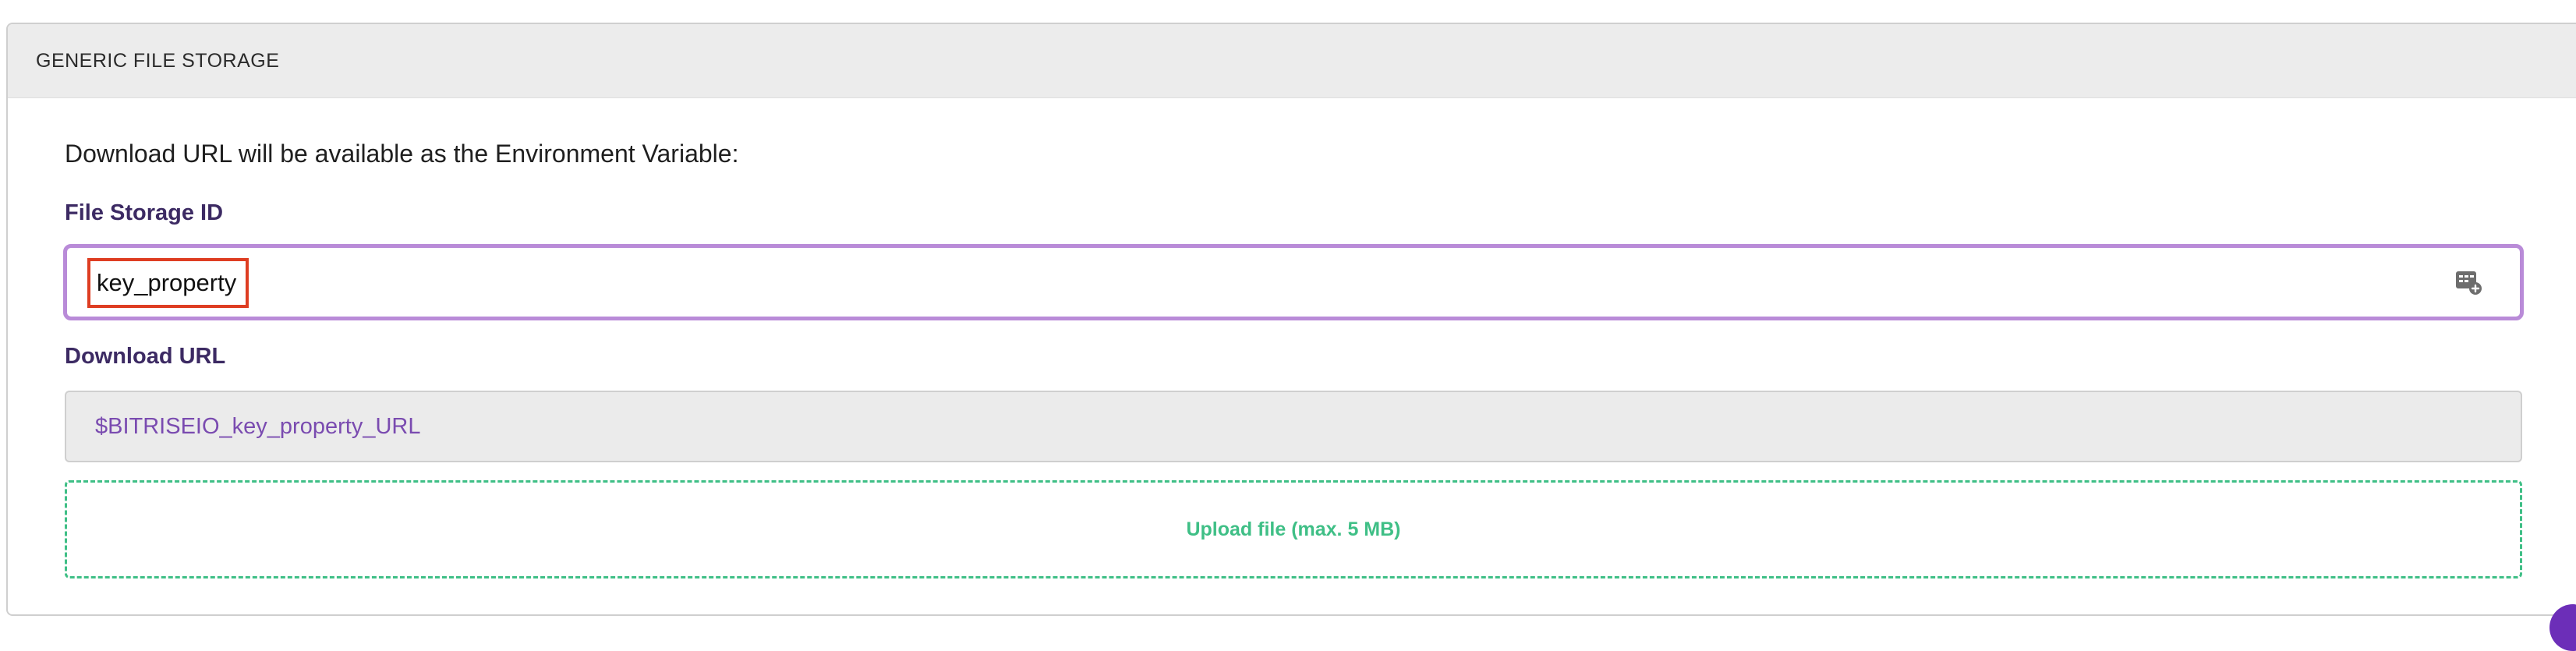  I want to click on download-url-label: Download URL, so click(145, 356).